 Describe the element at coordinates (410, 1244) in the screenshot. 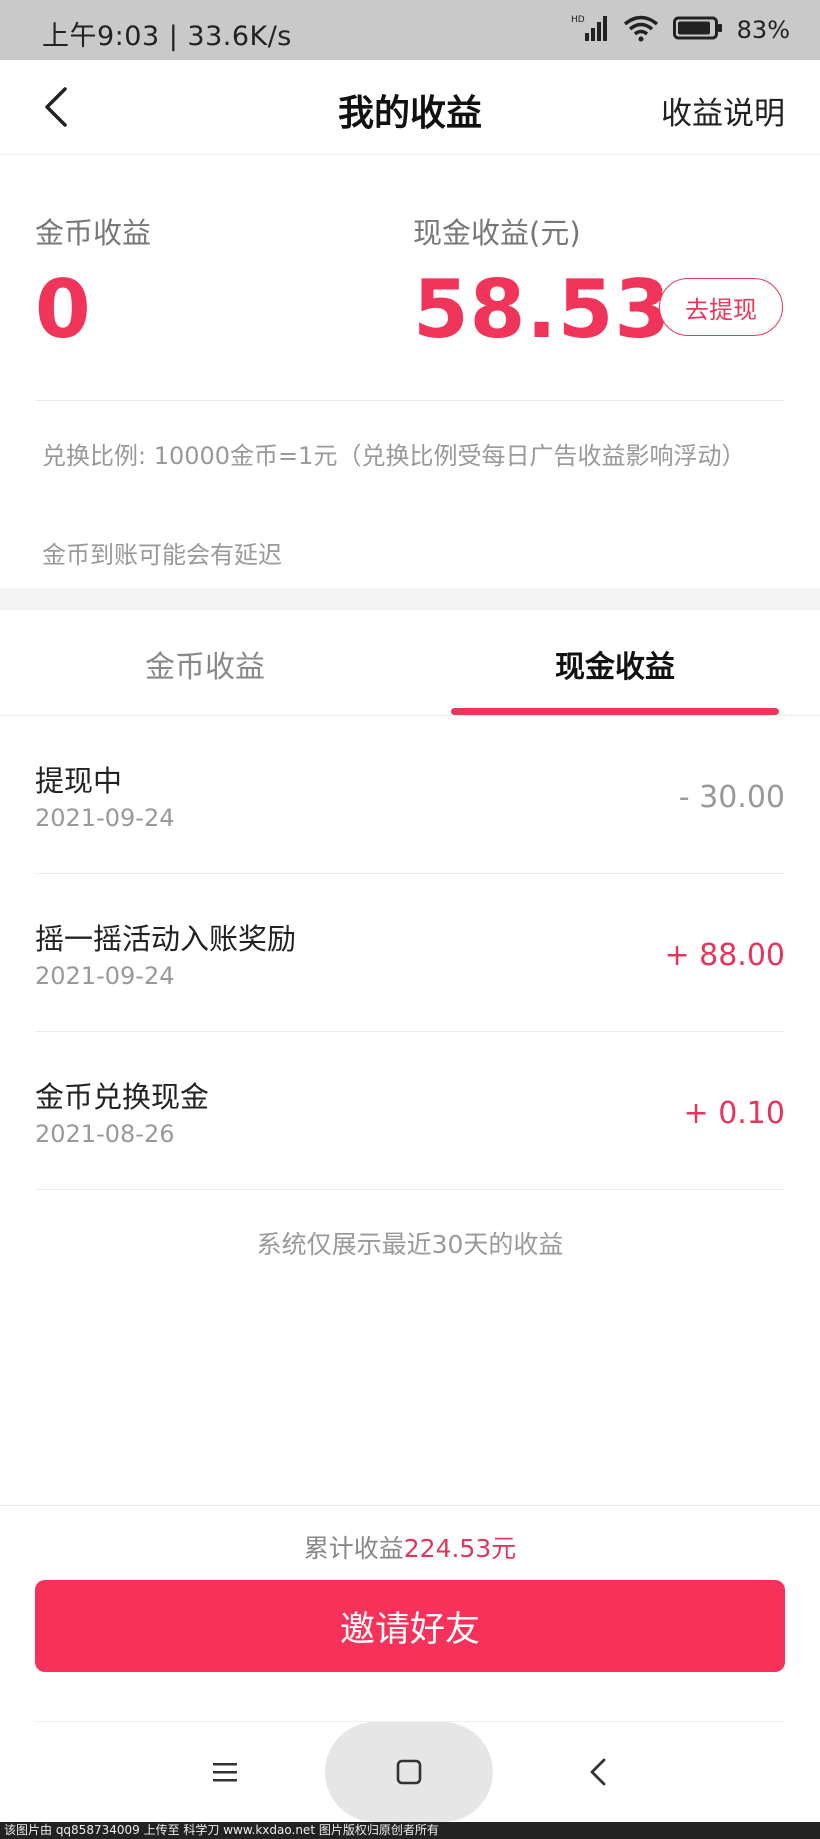

I see `records-note: 系统仅展示最近30天的收益` at that location.